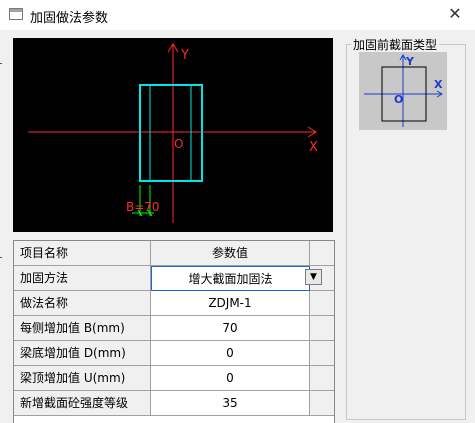  Describe the element at coordinates (410, 61) in the screenshot. I see `preview-y-label: Y` at that location.